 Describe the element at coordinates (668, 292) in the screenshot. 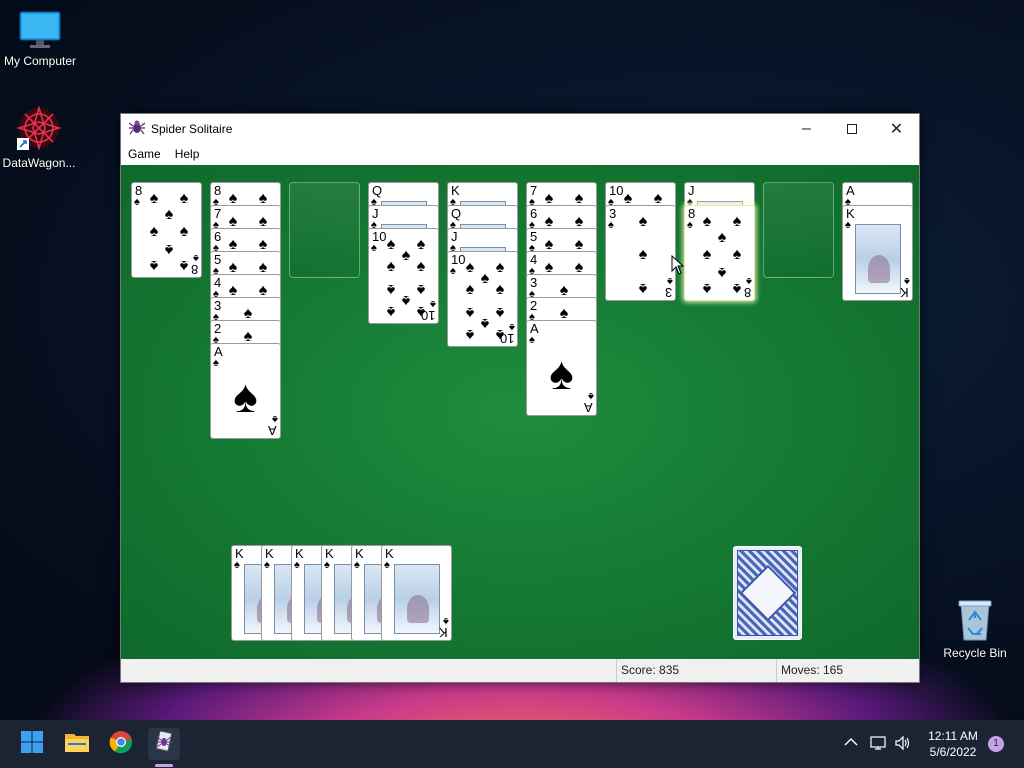

I see `card-rank-bottom: 3` at that location.